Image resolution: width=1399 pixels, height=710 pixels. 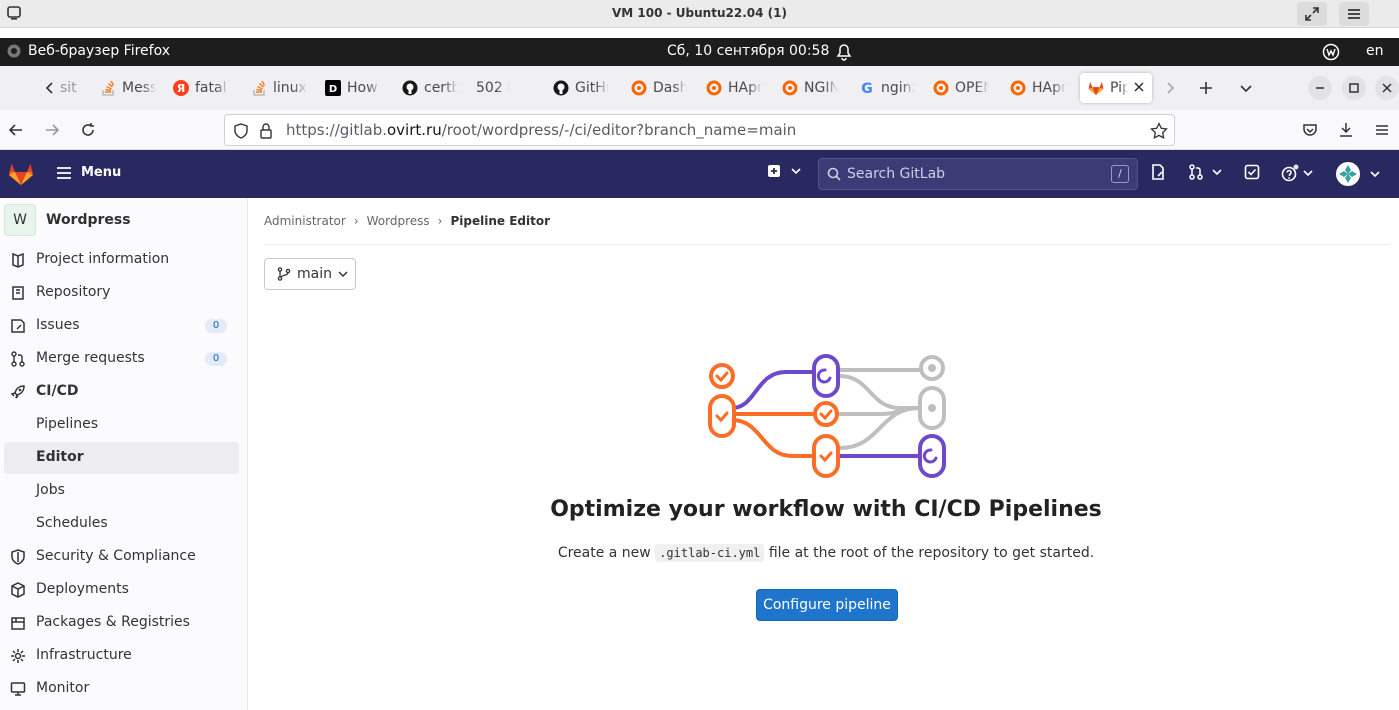 I want to click on pipelines-illustration, so click(x=827, y=416).